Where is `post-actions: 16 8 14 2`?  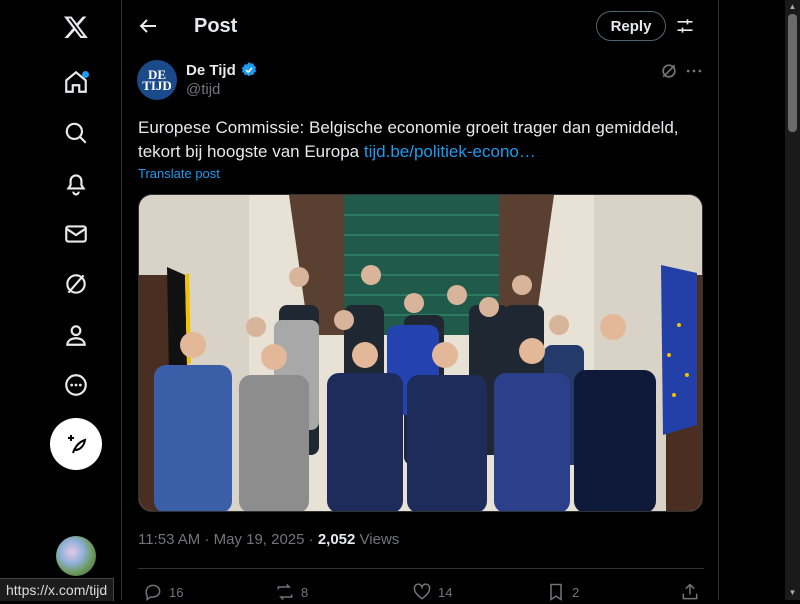
post-actions: 16 8 14 2 is located at coordinates (421, 593).